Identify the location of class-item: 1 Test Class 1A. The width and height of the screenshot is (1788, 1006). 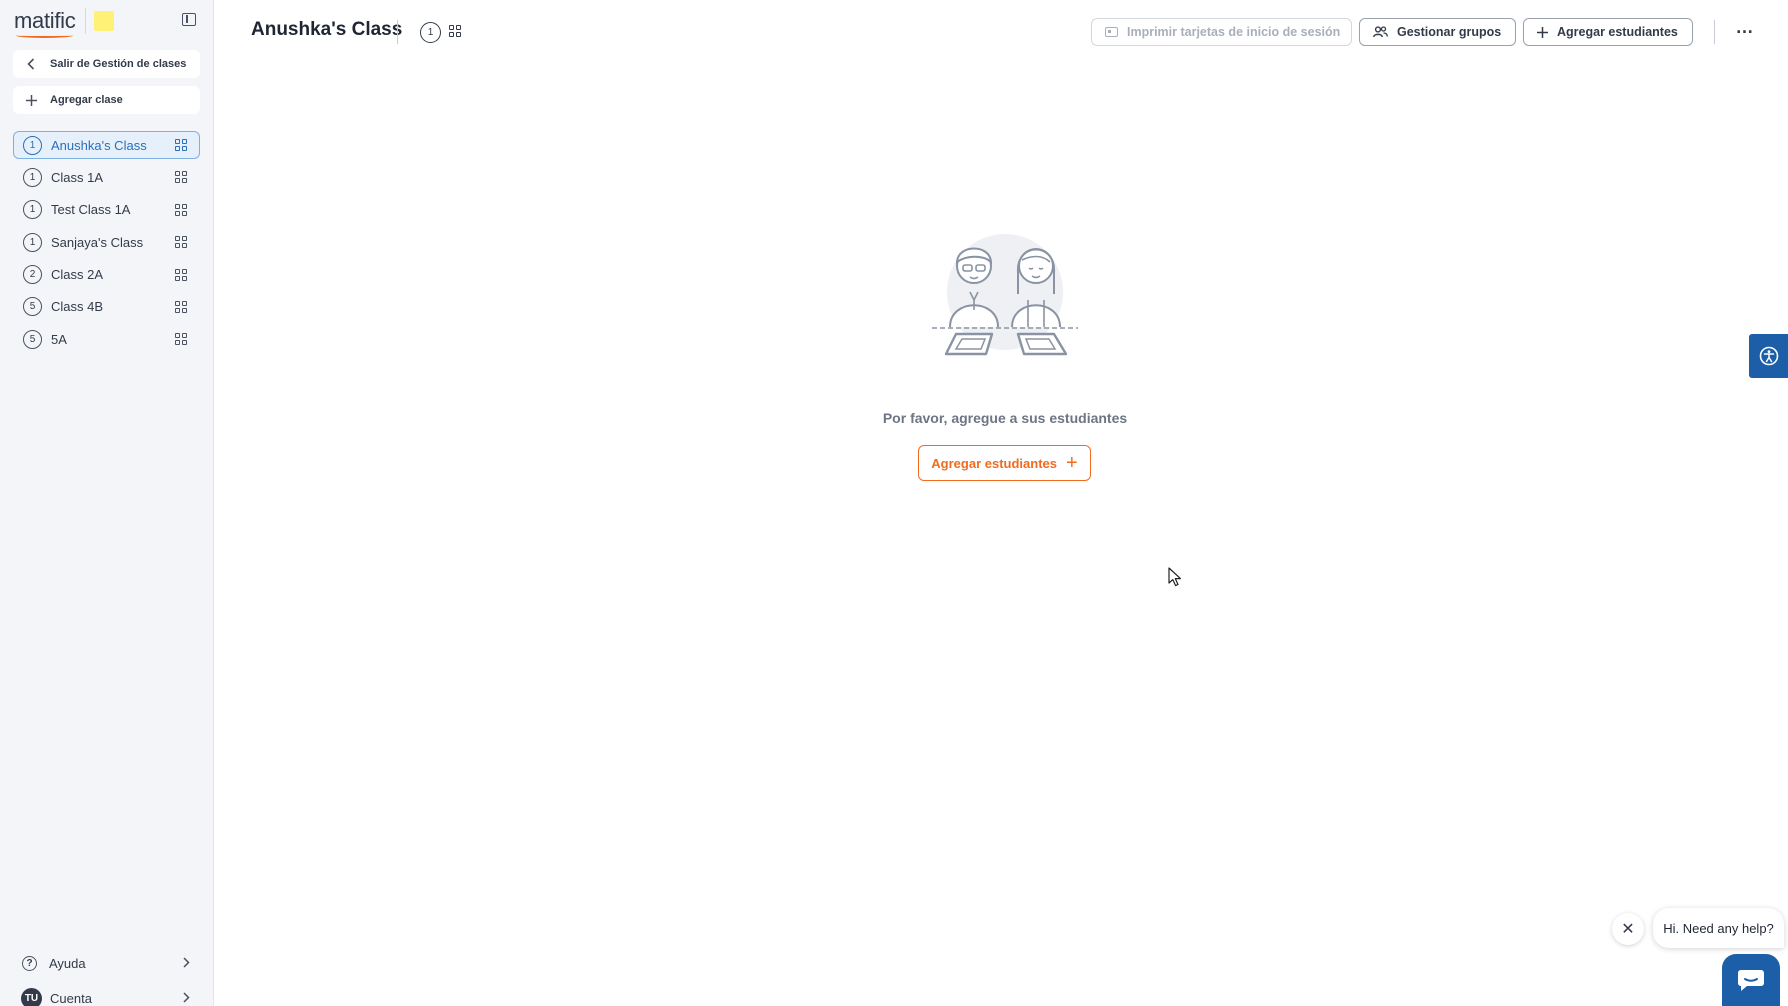
(106, 210).